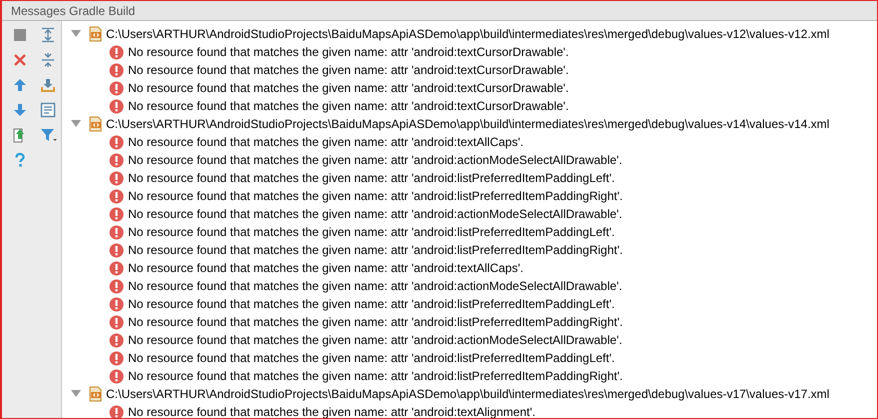 This screenshot has height=419, width=878. Describe the element at coordinates (468, 124) in the screenshot. I see `file-path: C:\Users\ARTHUR\AndroidStudioProjects\BaiduMapsApiASDemo\app\build\intermediates\res\merged\debug\values-v14\values-v14.xml` at that location.